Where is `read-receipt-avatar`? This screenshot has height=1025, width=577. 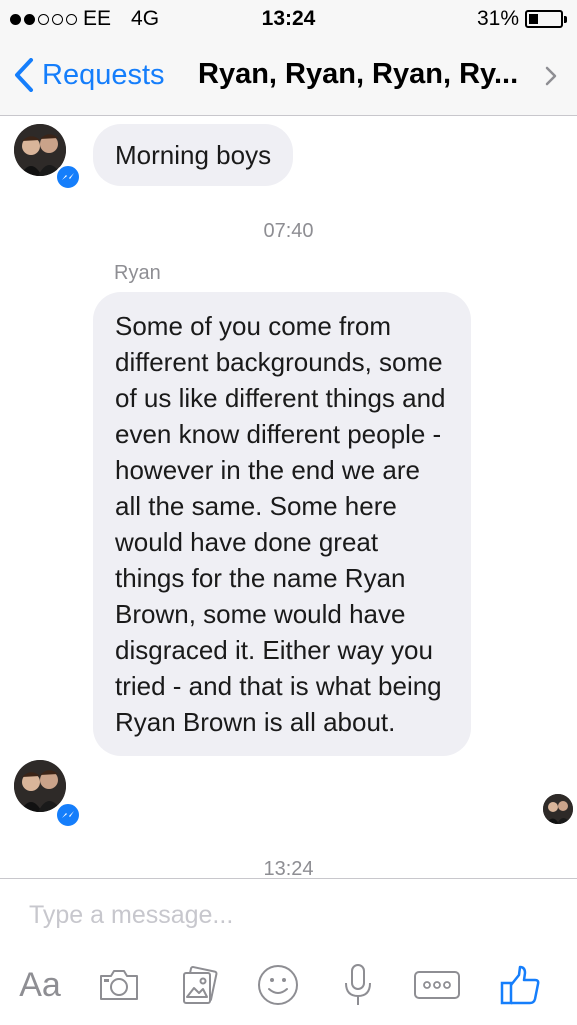 read-receipt-avatar is located at coordinates (558, 809).